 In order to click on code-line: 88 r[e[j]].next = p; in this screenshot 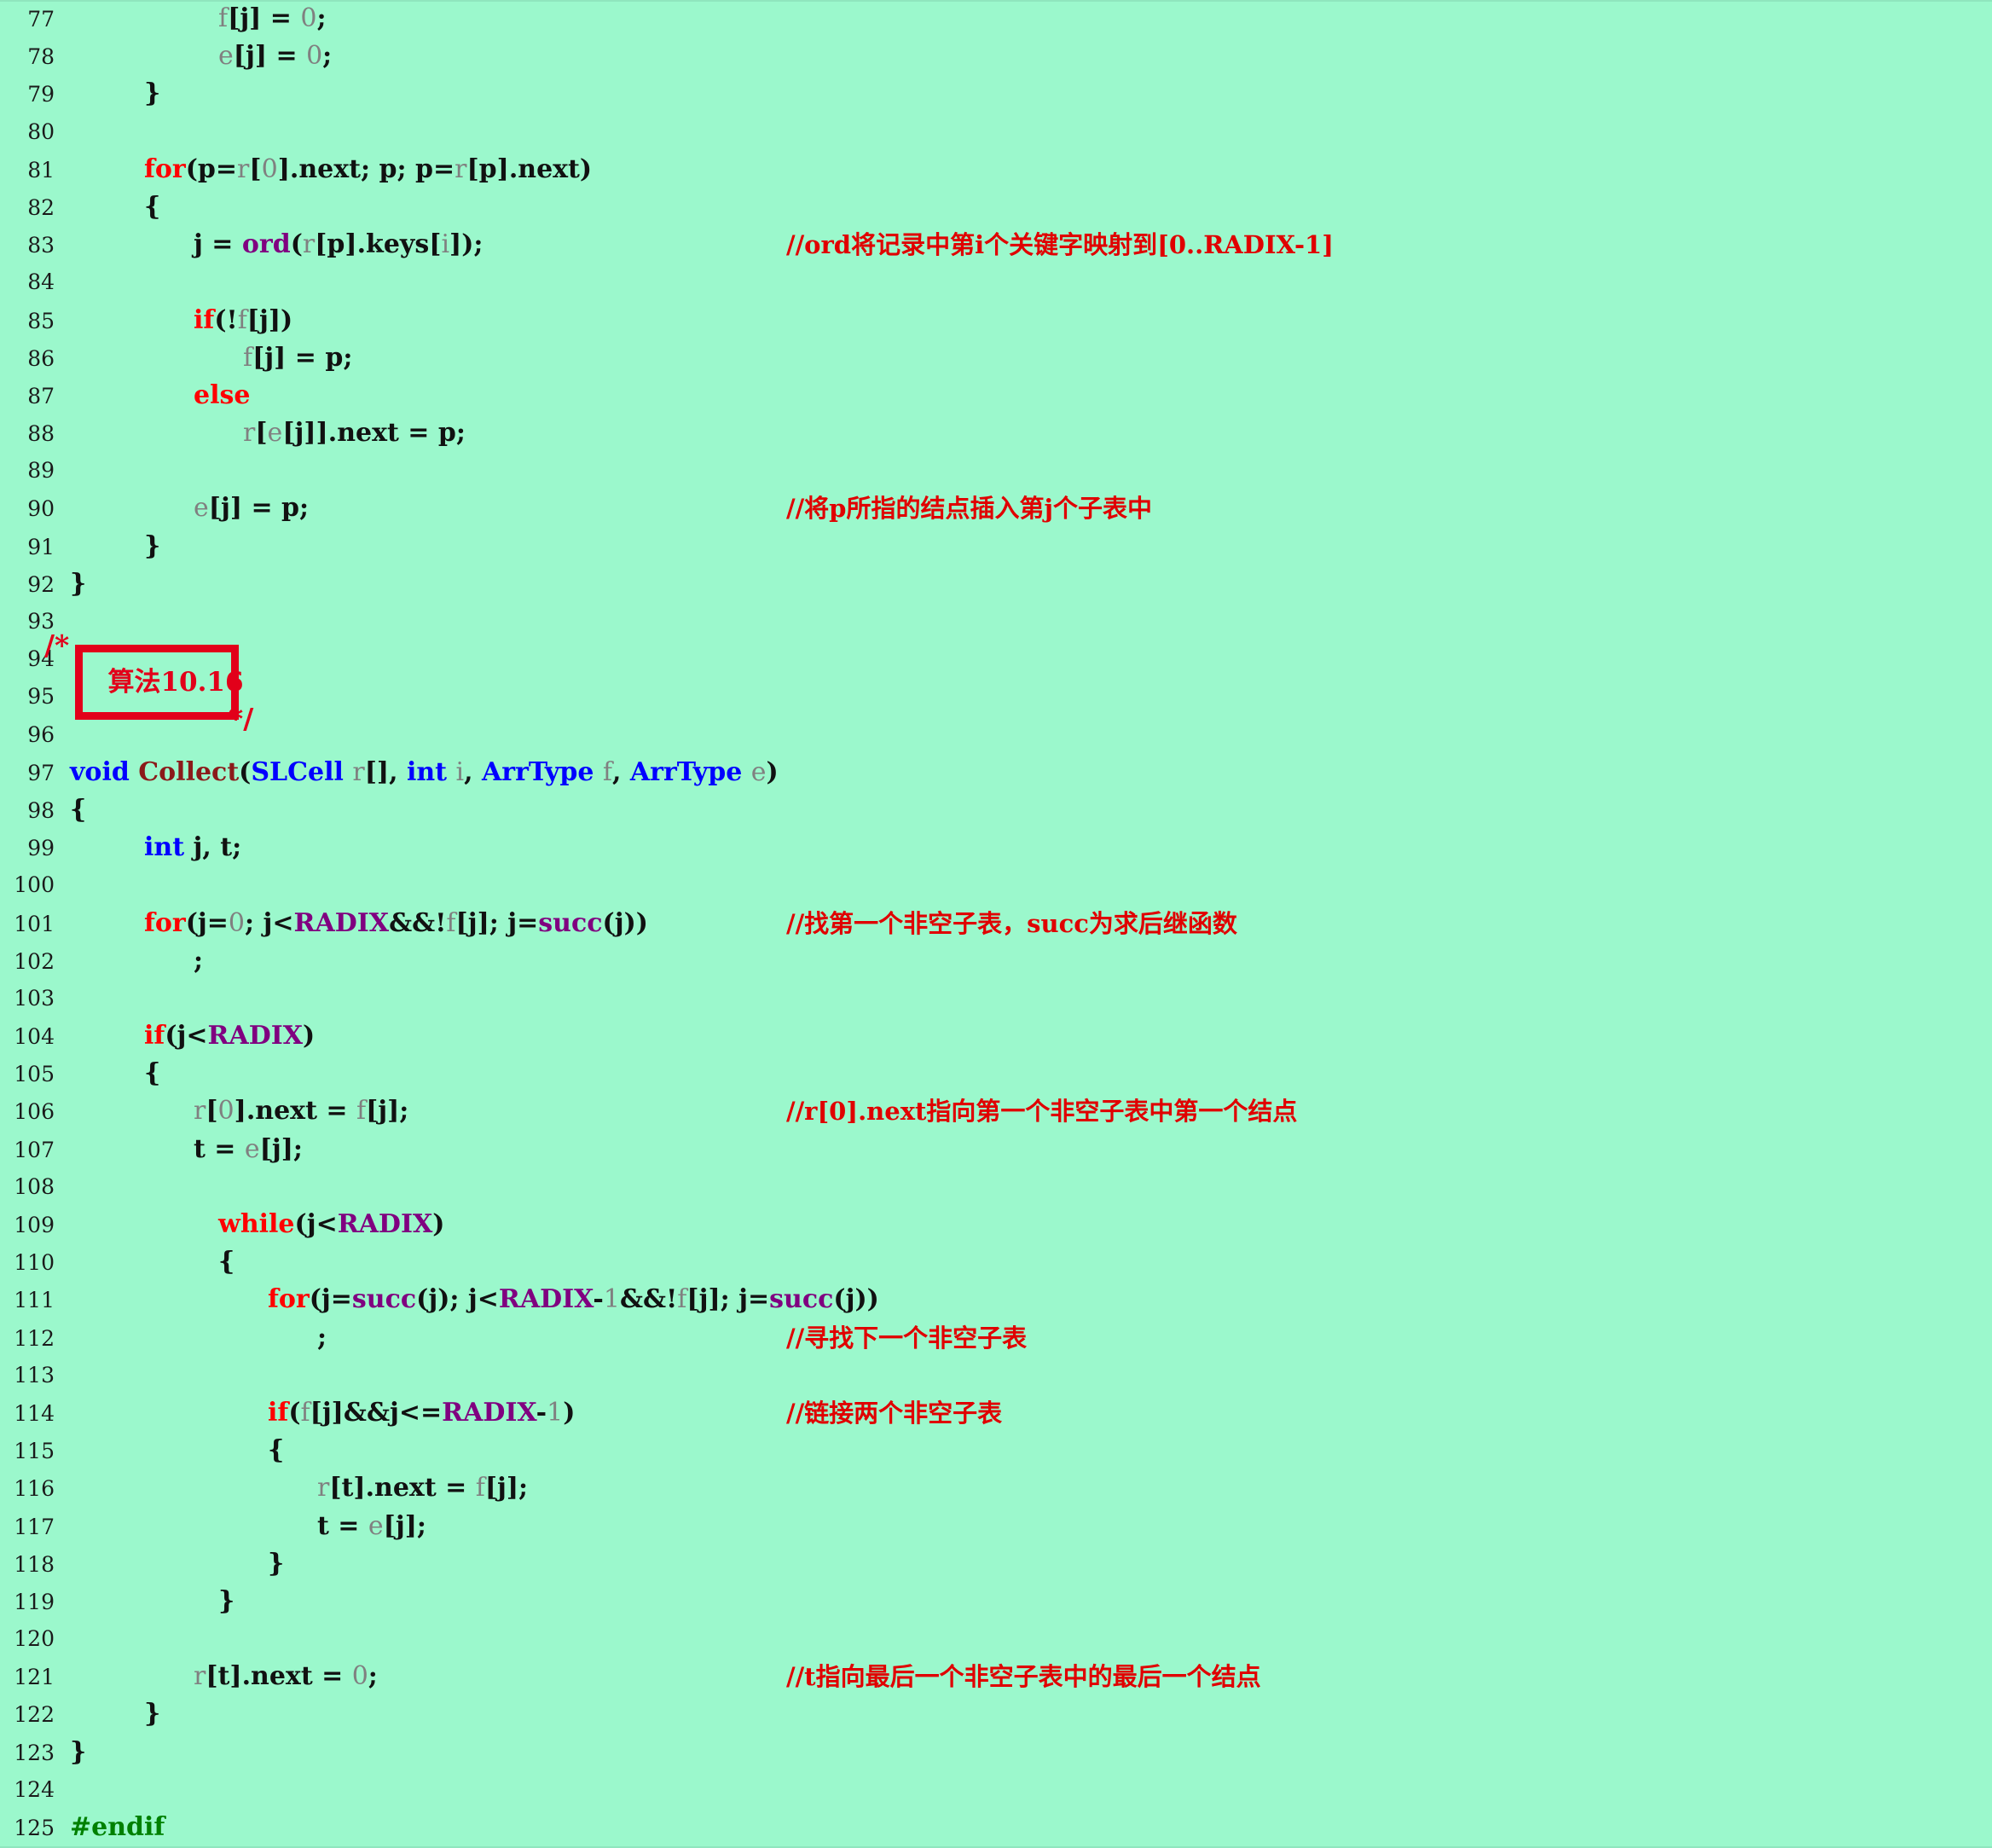, I will do `click(996, 433)`.